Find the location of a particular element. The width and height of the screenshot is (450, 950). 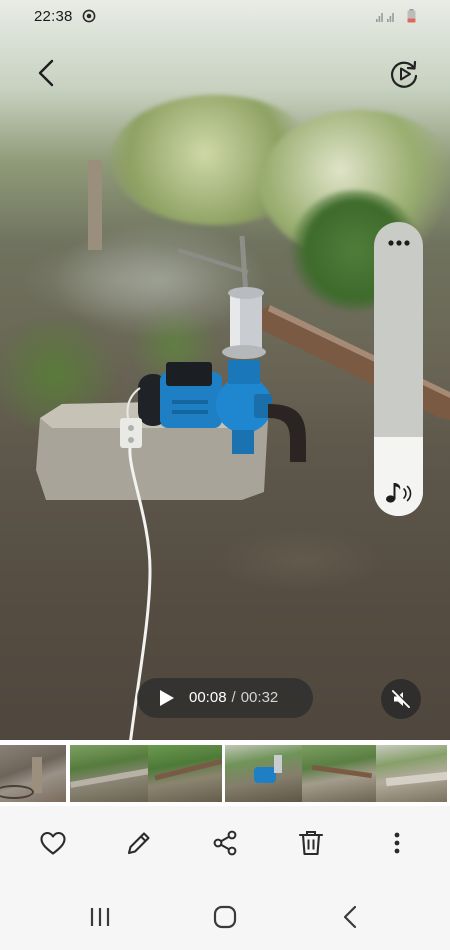

total-time: 00:32 is located at coordinates (259, 697).